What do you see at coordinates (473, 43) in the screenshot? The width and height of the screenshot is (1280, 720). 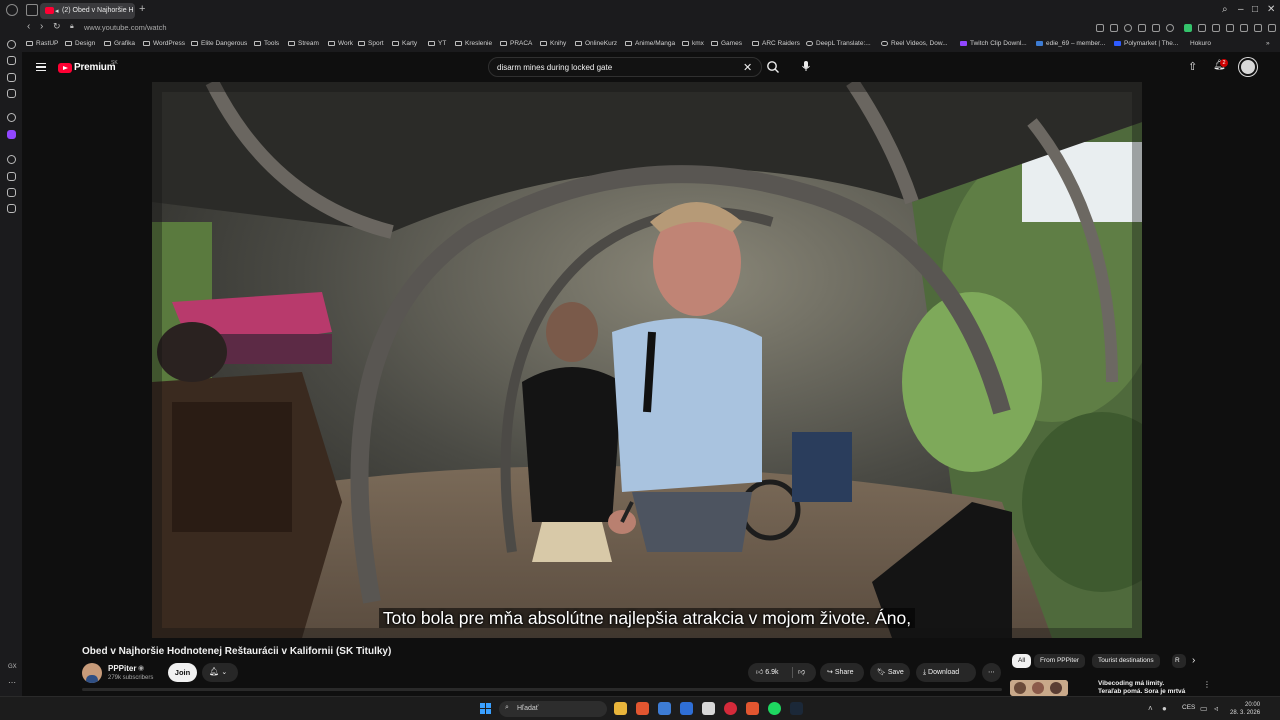 I see `bookmark-item: Kreslenie` at bounding box center [473, 43].